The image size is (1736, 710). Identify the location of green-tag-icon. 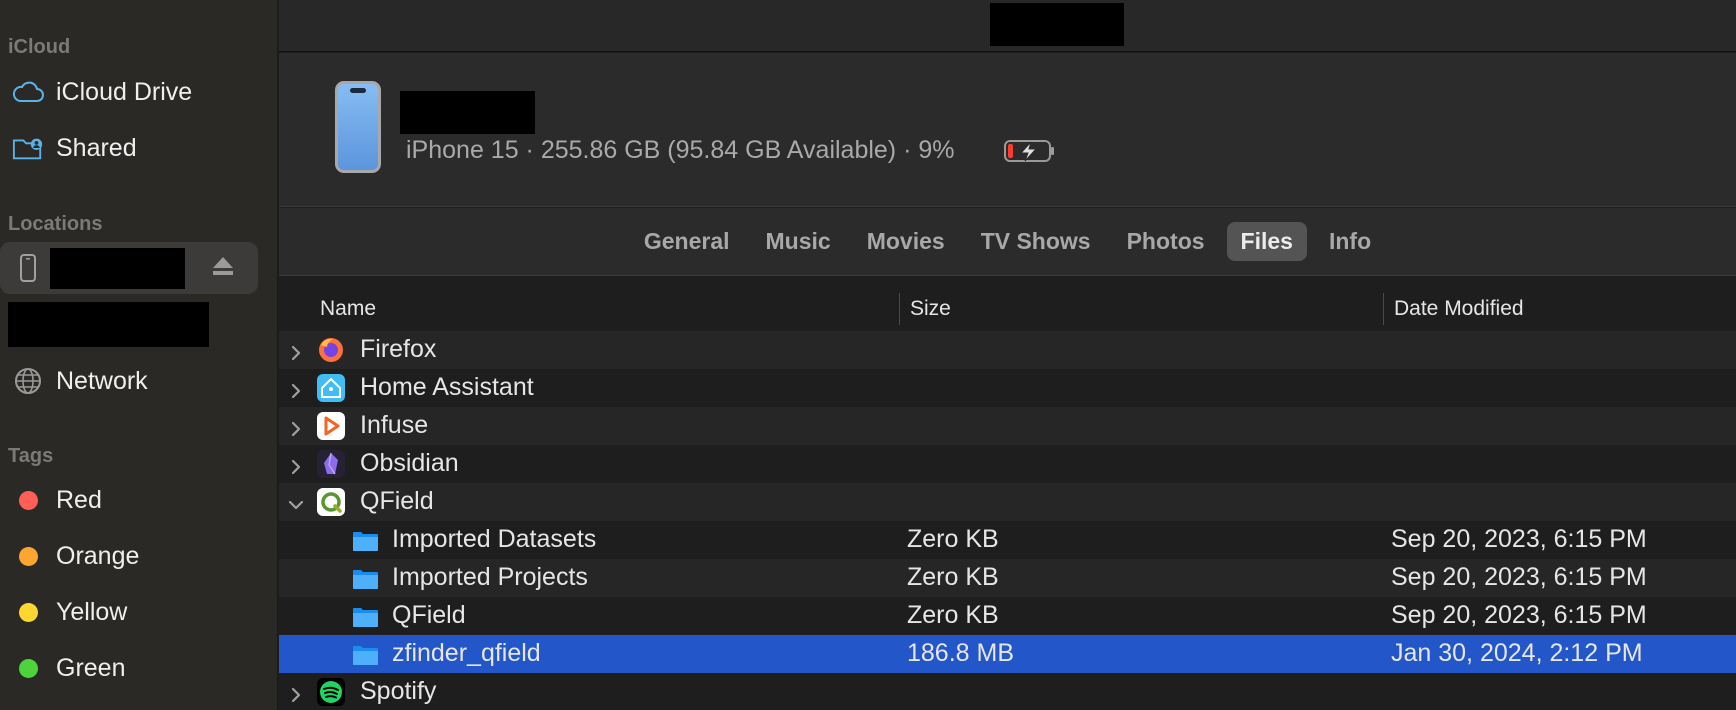
(28, 668).